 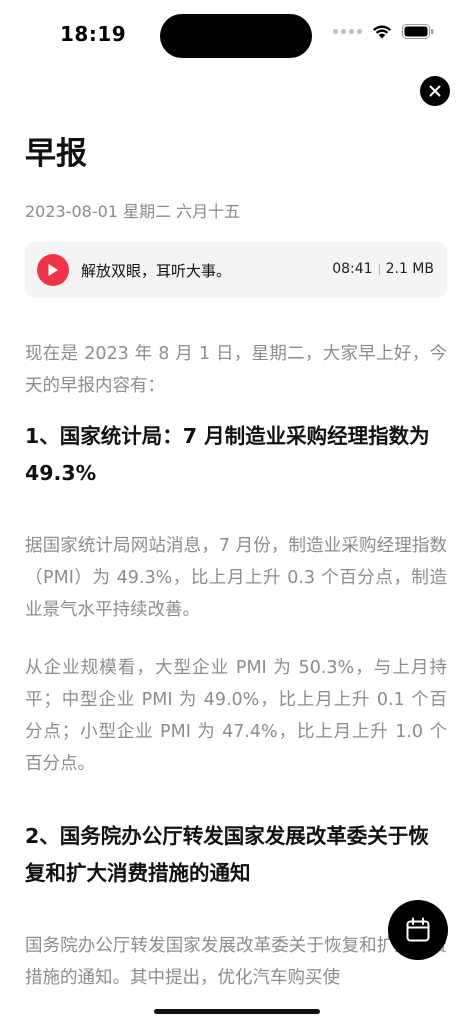 I want to click on play-icon, so click(x=53, y=270).